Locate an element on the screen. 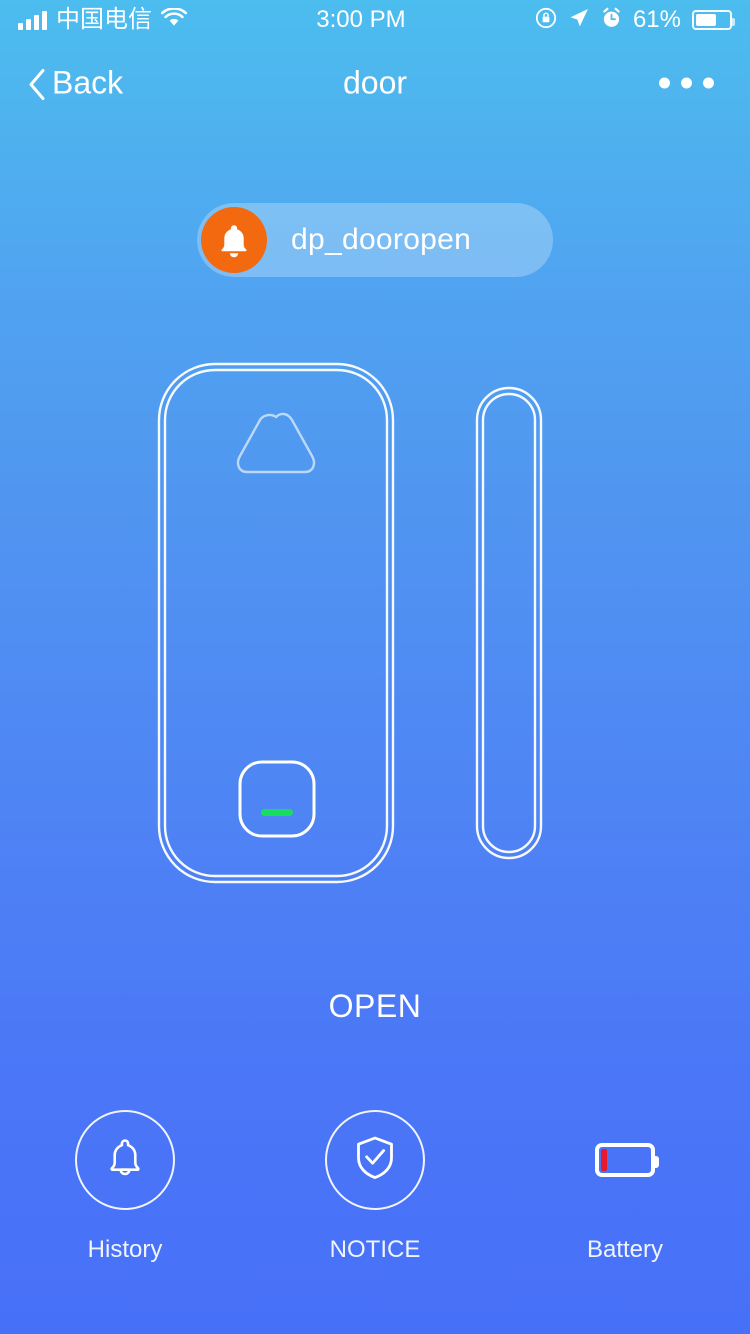 The width and height of the screenshot is (750, 1334). clock-time: 3:00 PM is located at coordinates (361, 19).